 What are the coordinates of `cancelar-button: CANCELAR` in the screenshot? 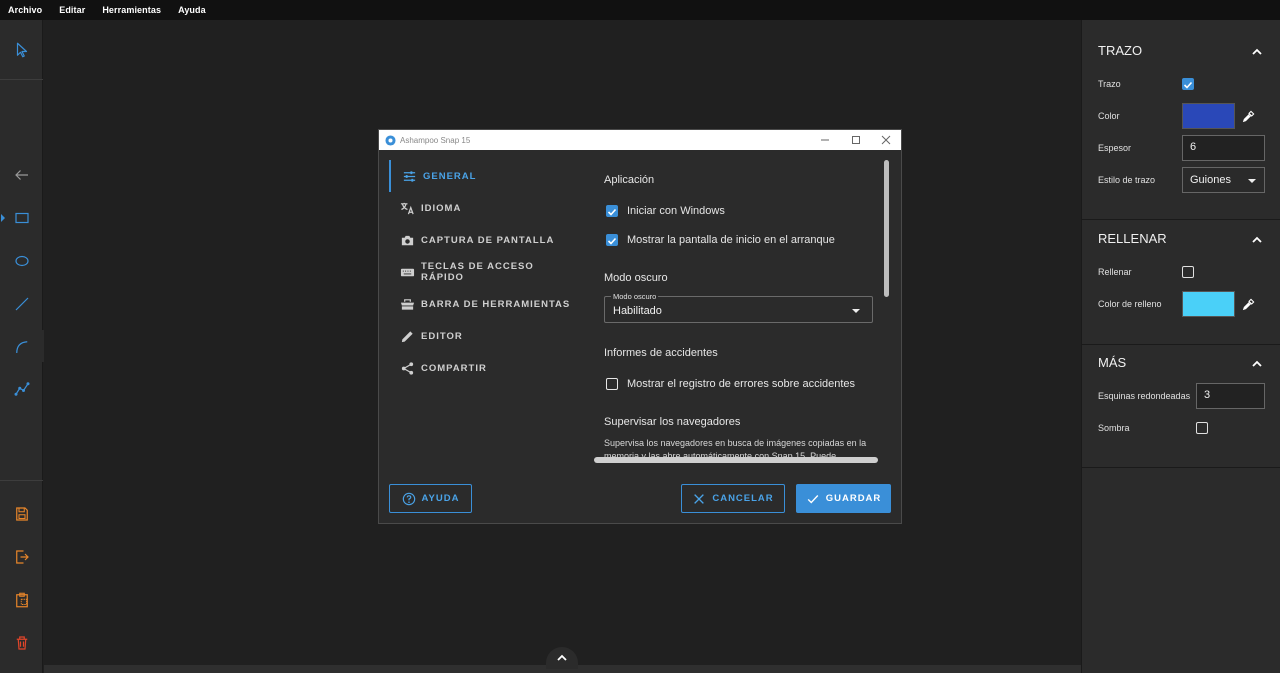 It's located at (733, 498).